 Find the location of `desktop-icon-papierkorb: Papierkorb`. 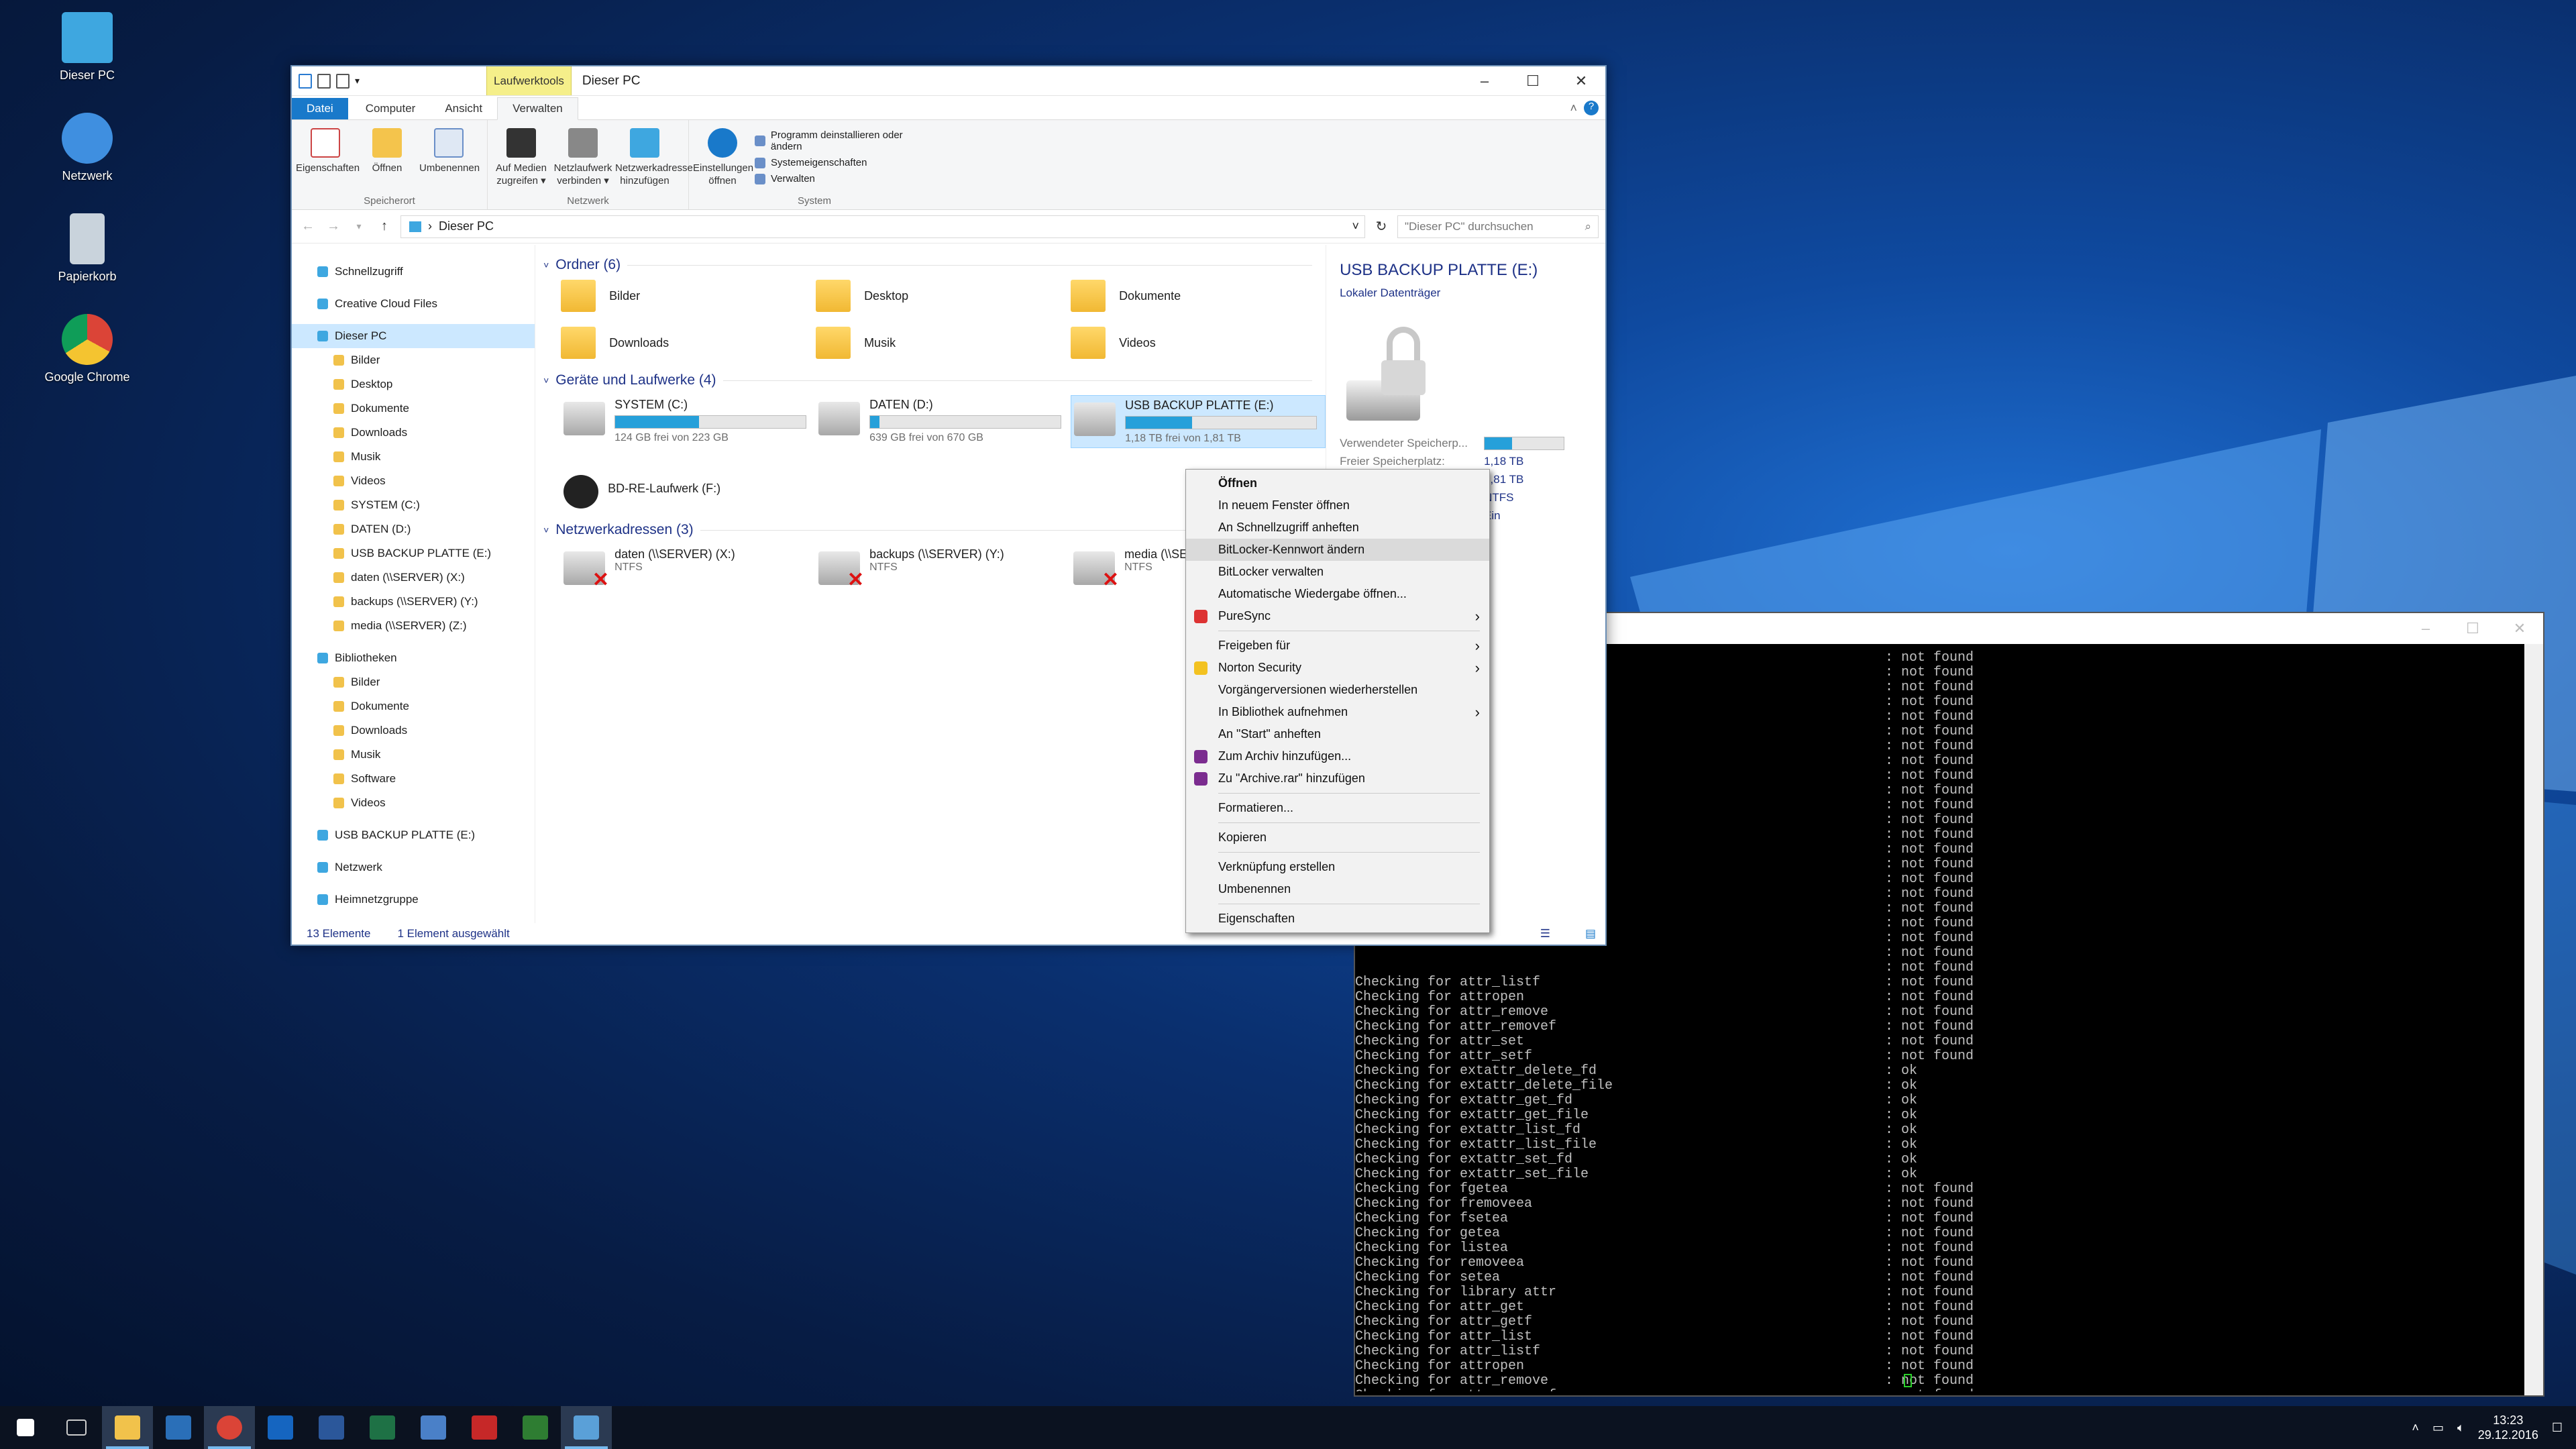

desktop-icon-papierkorb: Papierkorb is located at coordinates (87, 248).